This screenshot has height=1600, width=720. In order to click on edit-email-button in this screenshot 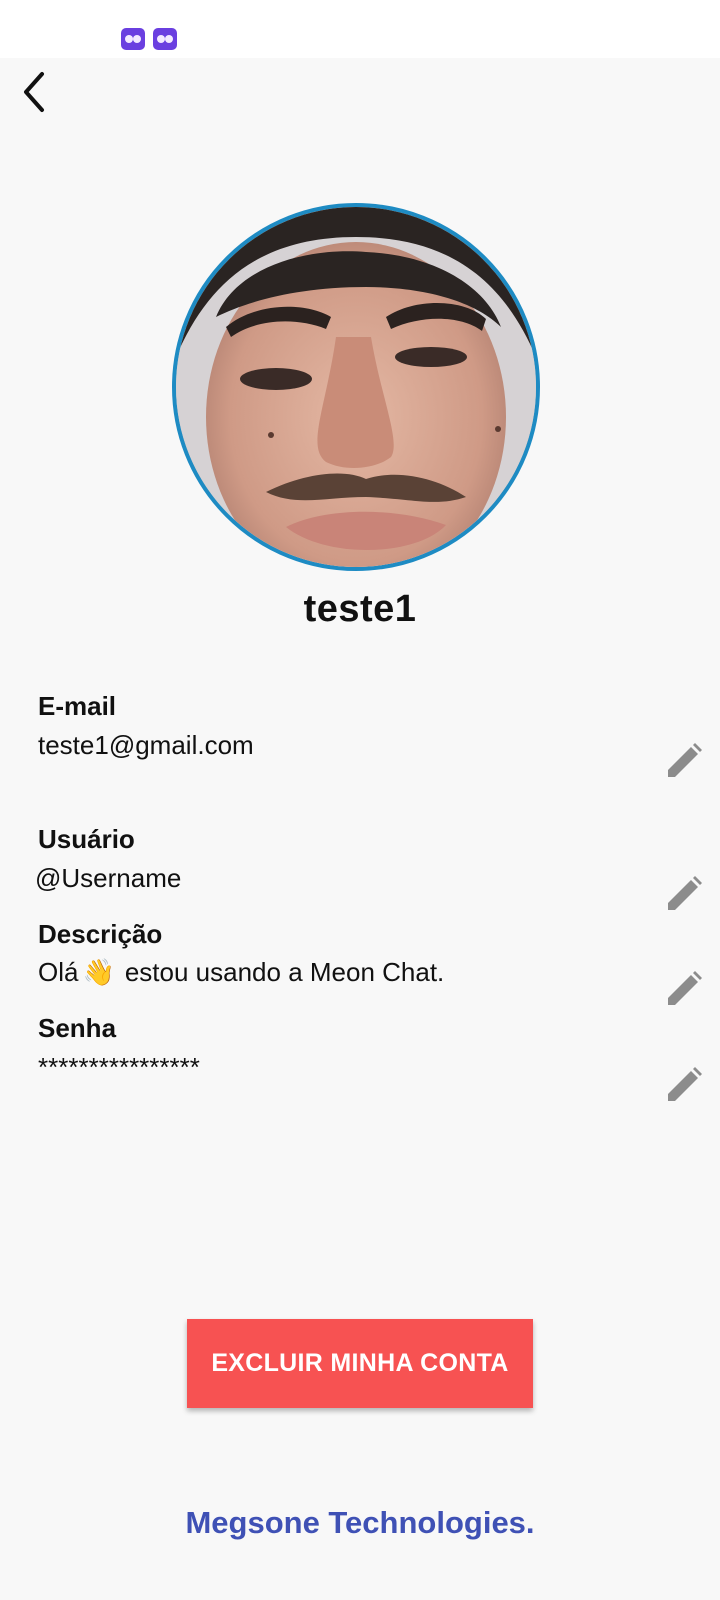, I will do `click(684, 761)`.